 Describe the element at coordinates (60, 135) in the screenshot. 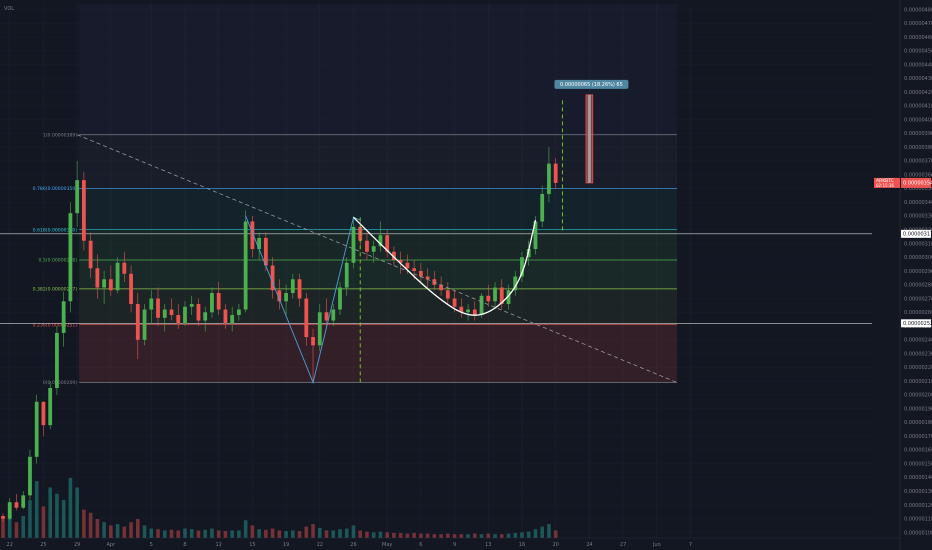

I see `fib-level-label: 1(0.00000389)` at that location.